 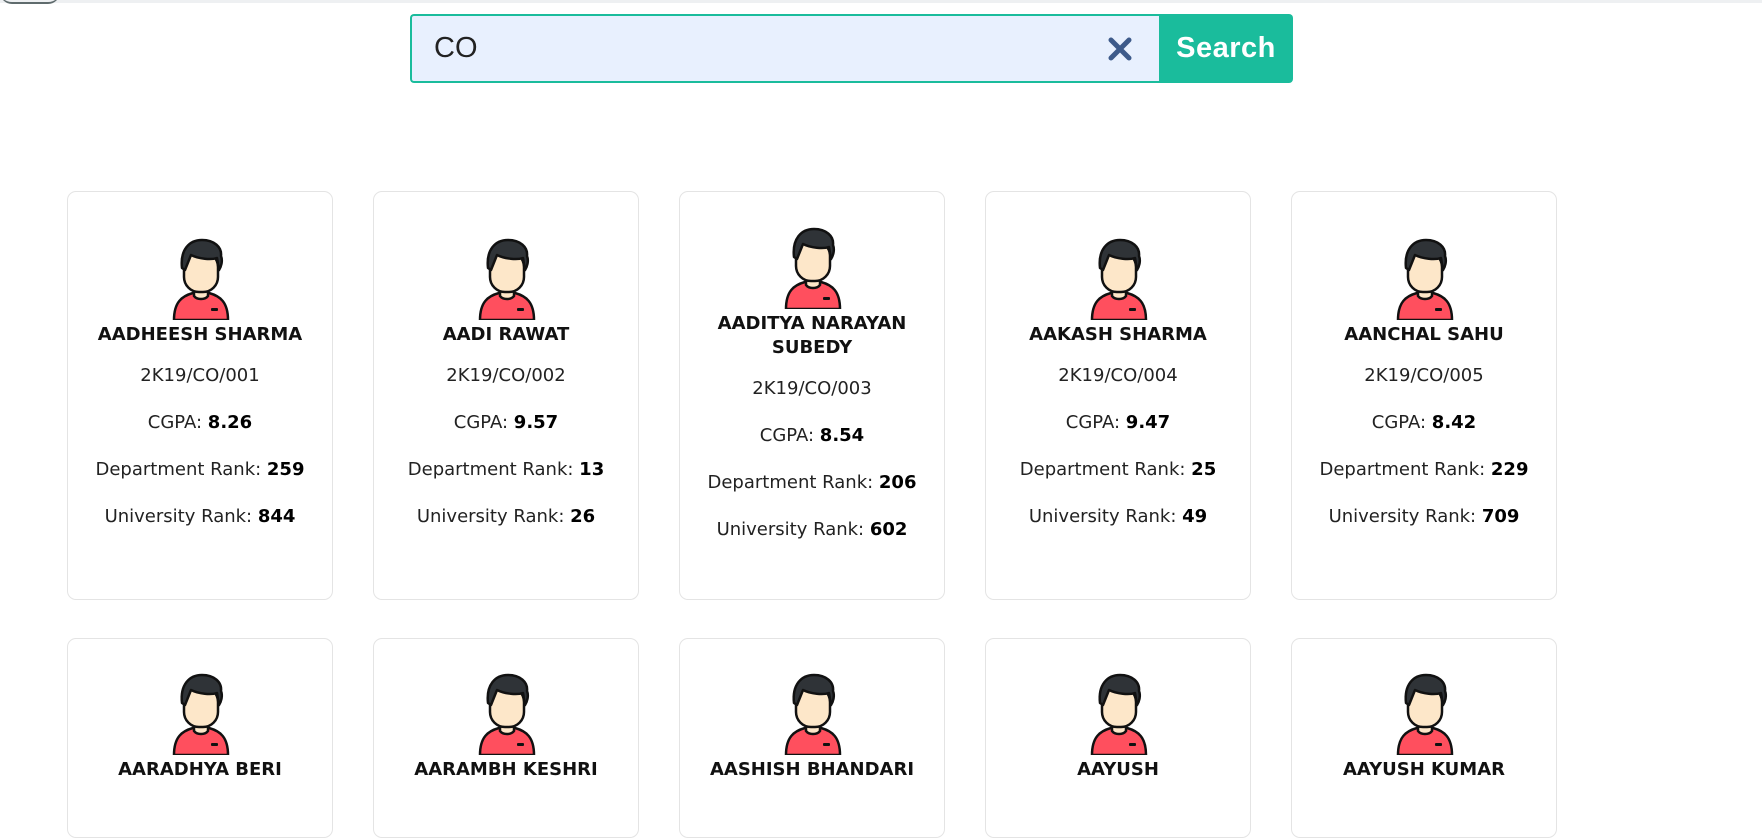 What do you see at coordinates (200, 769) in the screenshot?
I see `student-name: AARADHYA BERI` at bounding box center [200, 769].